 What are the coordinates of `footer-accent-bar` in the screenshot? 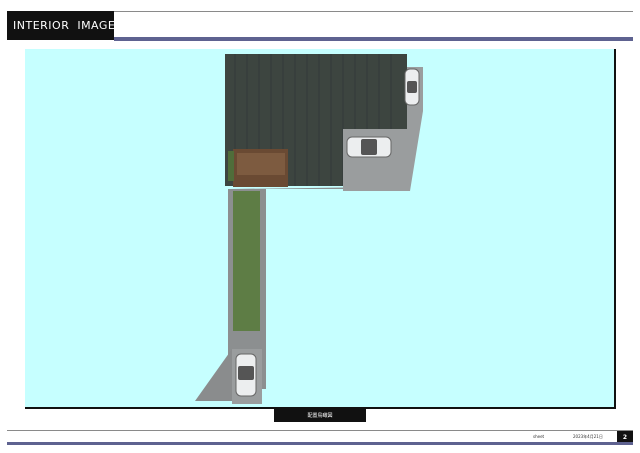 It's located at (320, 443).